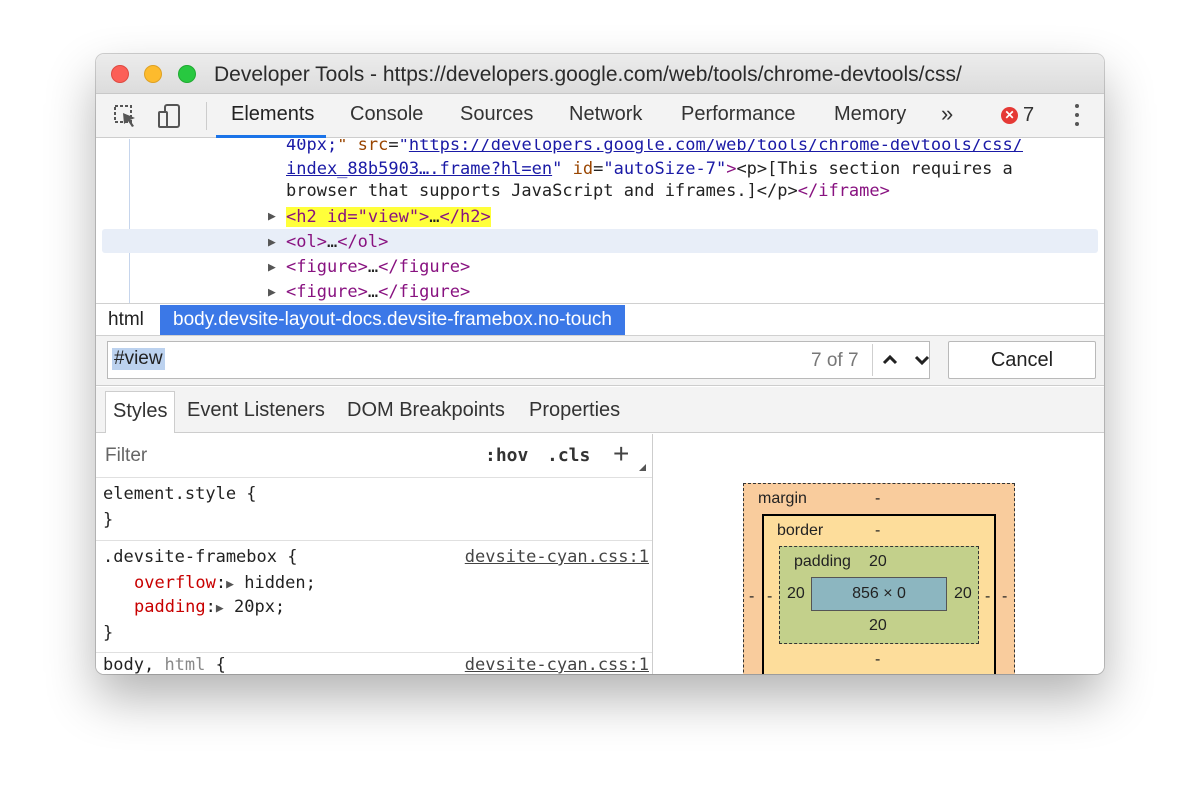 The height and width of the screenshot is (812, 1200). I want to click on border-label: border, so click(800, 530).